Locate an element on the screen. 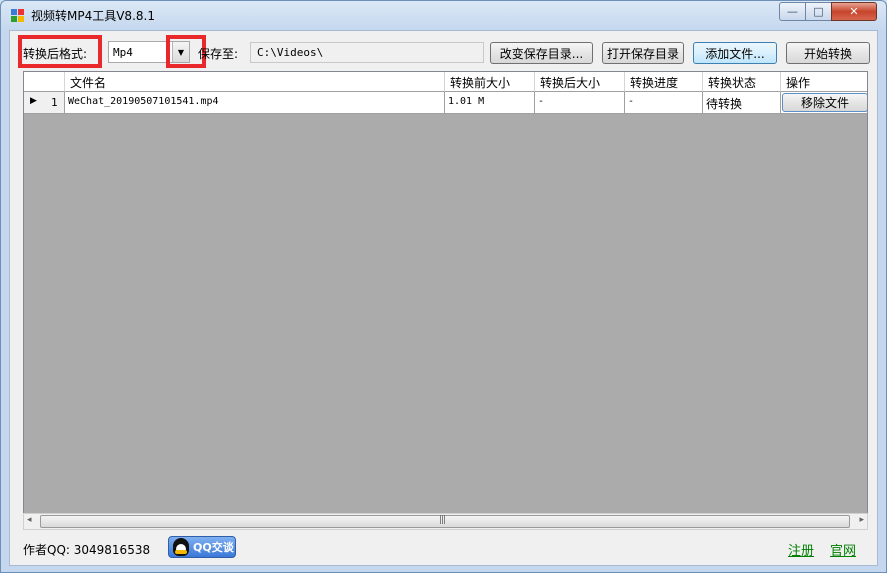 This screenshot has width=887, height=573. scroll-right-arrow-icon: ▸ is located at coordinates (861, 520).